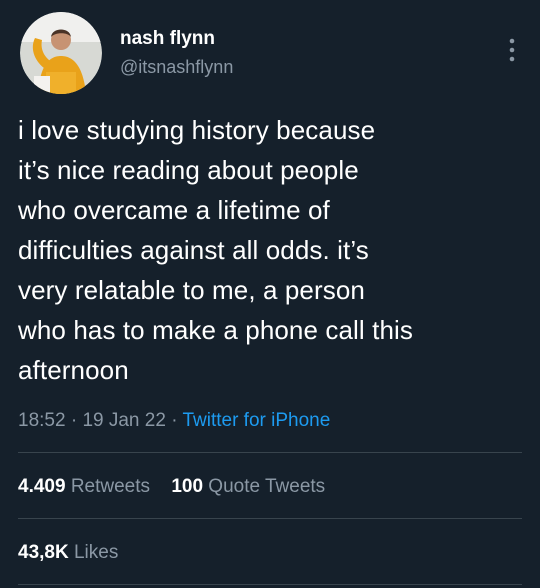 This screenshot has width=540, height=588. Describe the element at coordinates (193, 250) in the screenshot. I see `tweet-line: difficulties against all odds. it’s` at that location.